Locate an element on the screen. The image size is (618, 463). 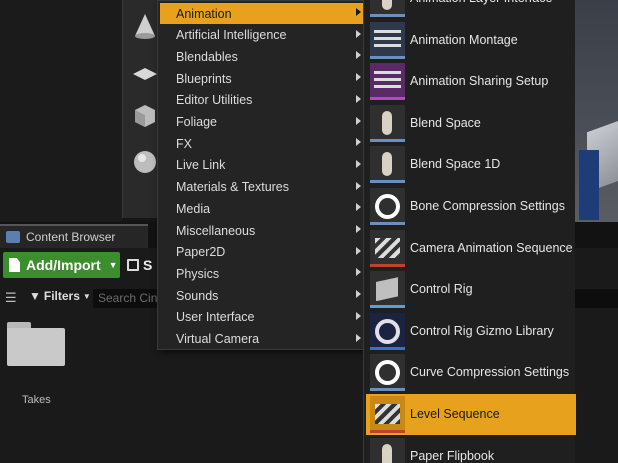
curve-compression-settings-icon is located at coordinates (387, 373).